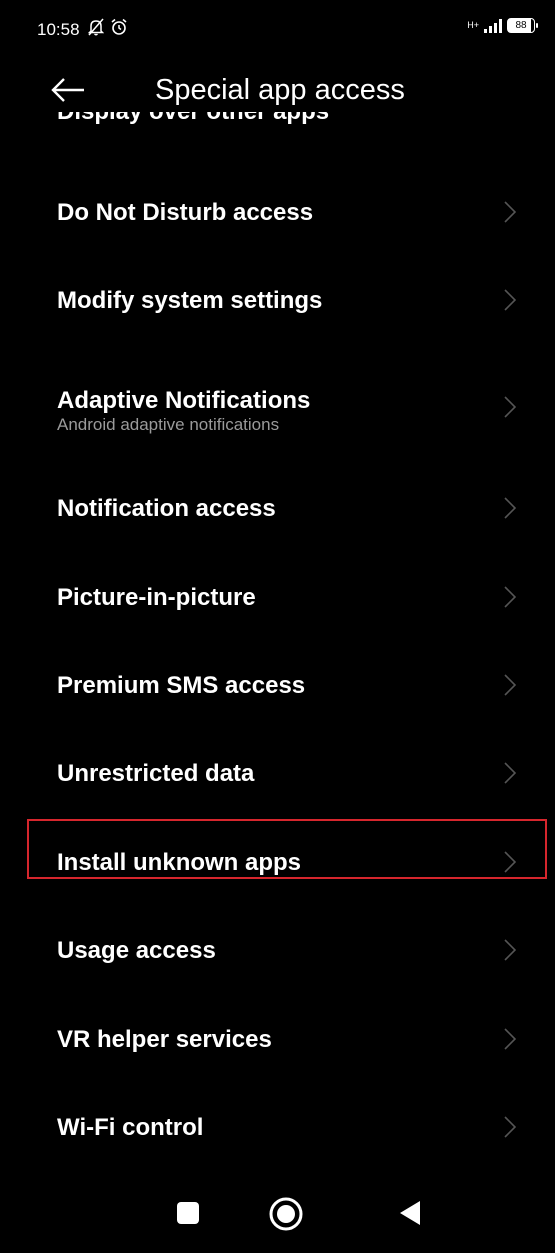  I want to click on list-item-subtitle: Android adaptive notifications, so click(168, 424).